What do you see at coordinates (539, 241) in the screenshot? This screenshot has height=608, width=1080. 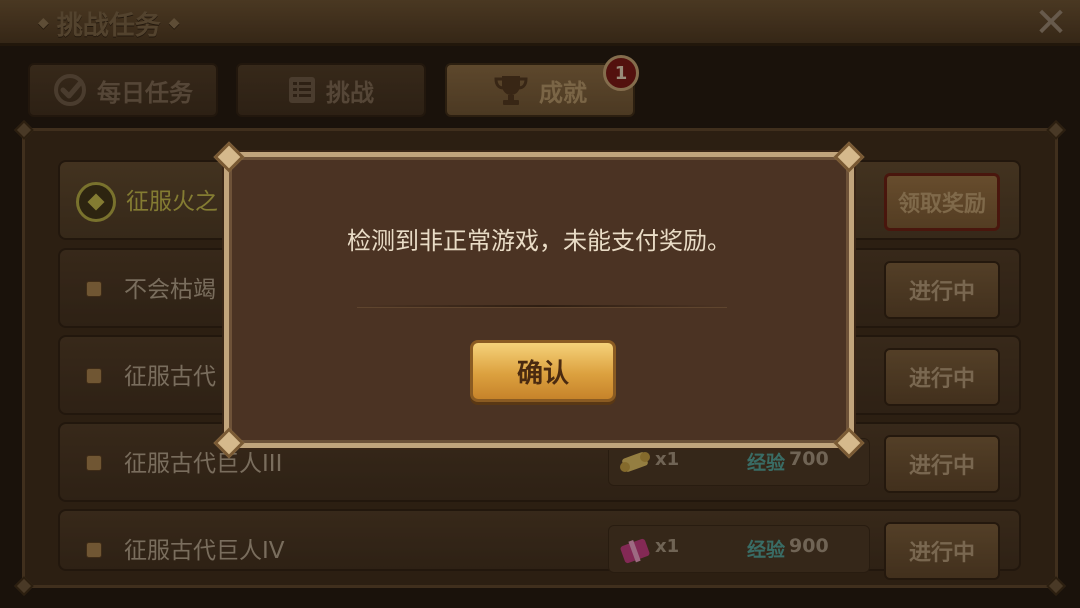 I see `dialog-message: 检测到非正常游戏，未能支付奖励。` at bounding box center [539, 241].